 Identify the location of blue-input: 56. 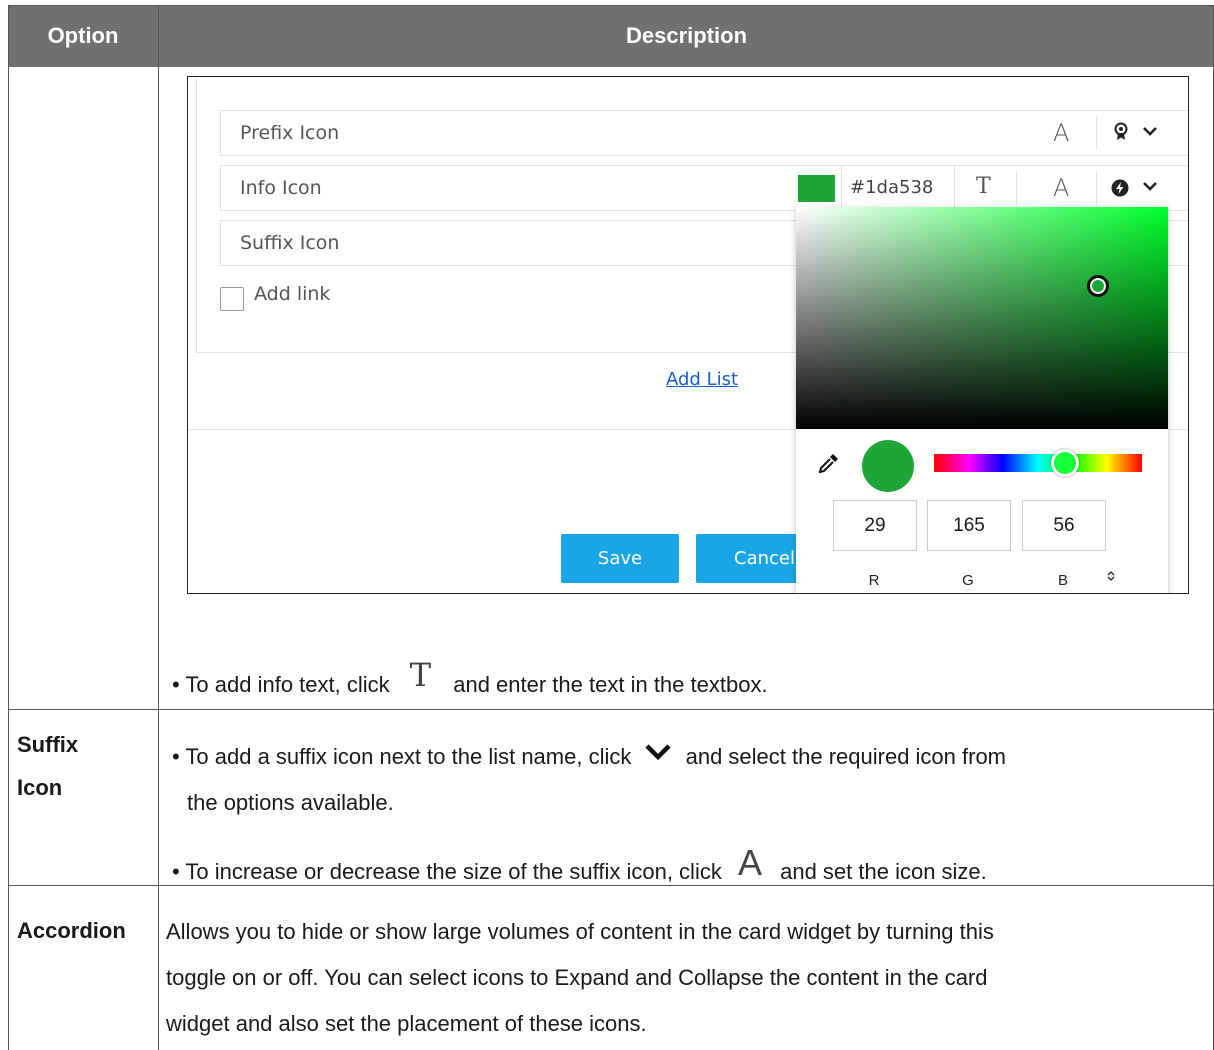
(1064, 525).